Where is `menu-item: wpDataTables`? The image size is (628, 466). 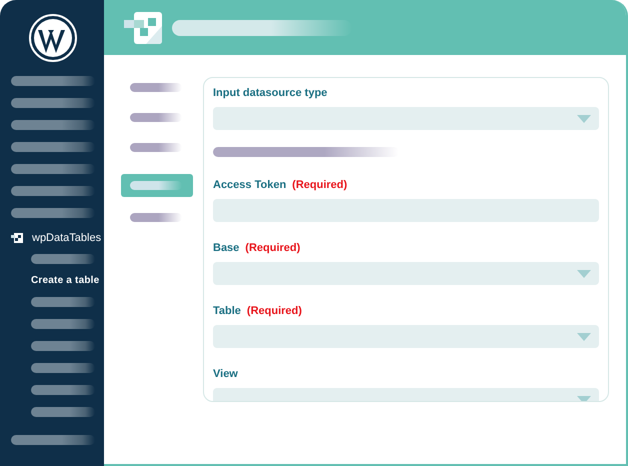
menu-item: wpDataTables is located at coordinates (67, 238).